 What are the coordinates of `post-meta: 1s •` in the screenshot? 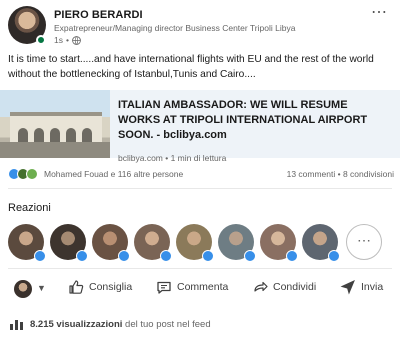 It's located at (67, 40).